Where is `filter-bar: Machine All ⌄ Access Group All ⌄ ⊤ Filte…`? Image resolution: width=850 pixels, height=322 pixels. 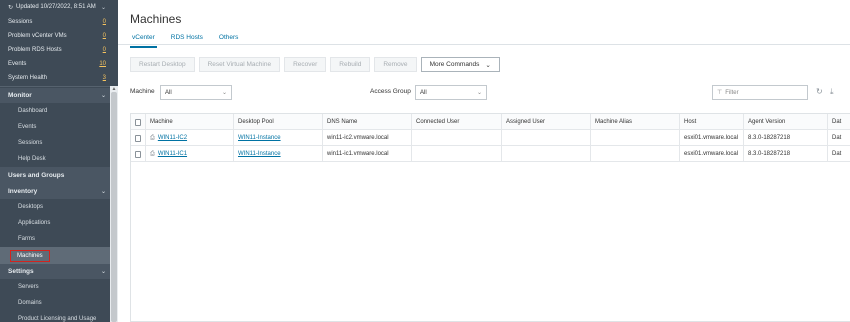
filter-bar: Machine All ⌄ Access Group All ⌄ ⊤ Filte… is located at coordinates (486, 93).